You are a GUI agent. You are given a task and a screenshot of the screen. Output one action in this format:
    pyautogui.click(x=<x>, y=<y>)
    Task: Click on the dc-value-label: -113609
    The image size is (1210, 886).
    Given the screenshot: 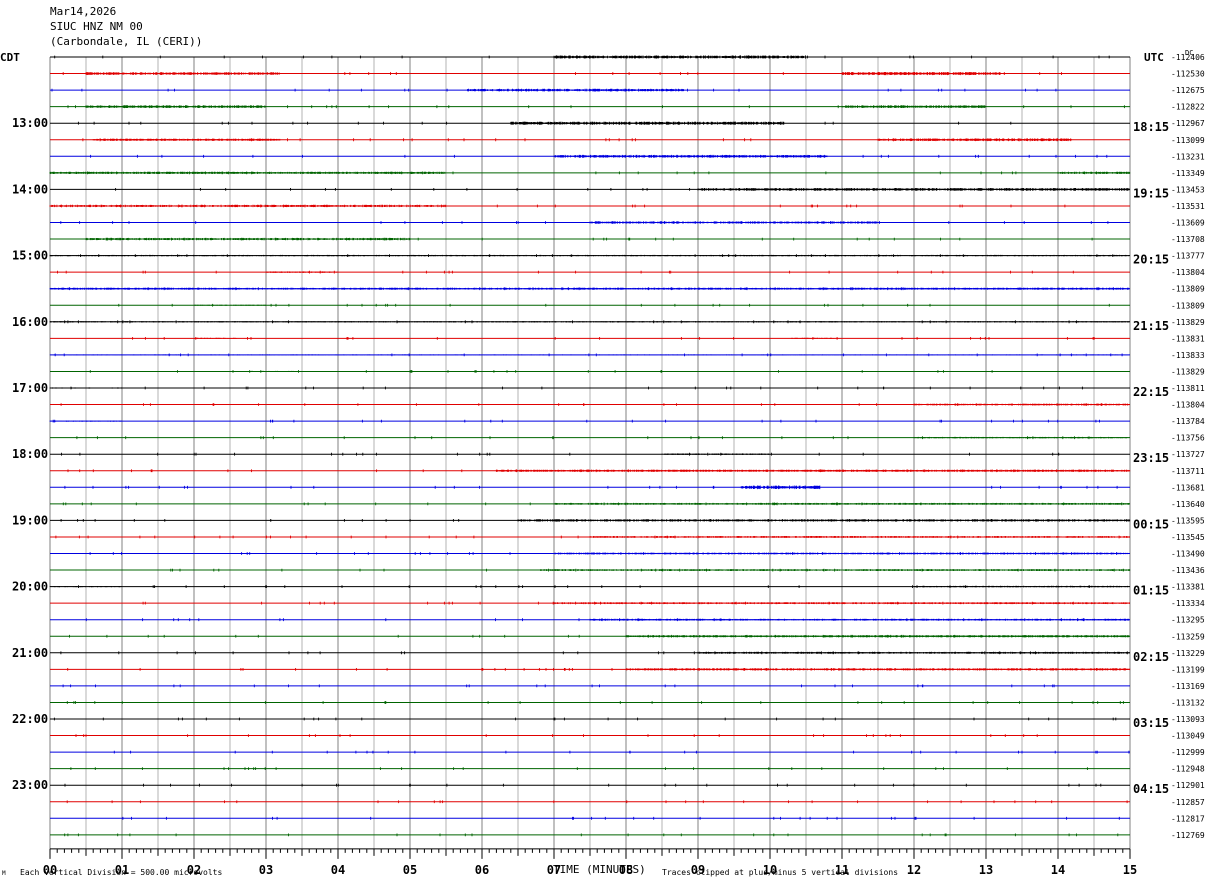 What is the action you would take?
    pyautogui.click(x=1188, y=223)
    